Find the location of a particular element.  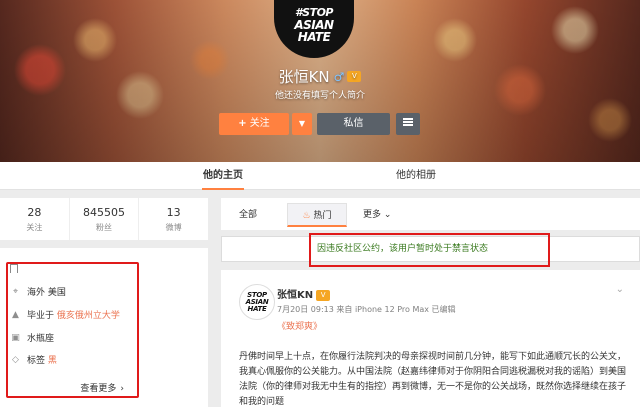

location-pin-icon: ⌖ is located at coordinates (15, 291).